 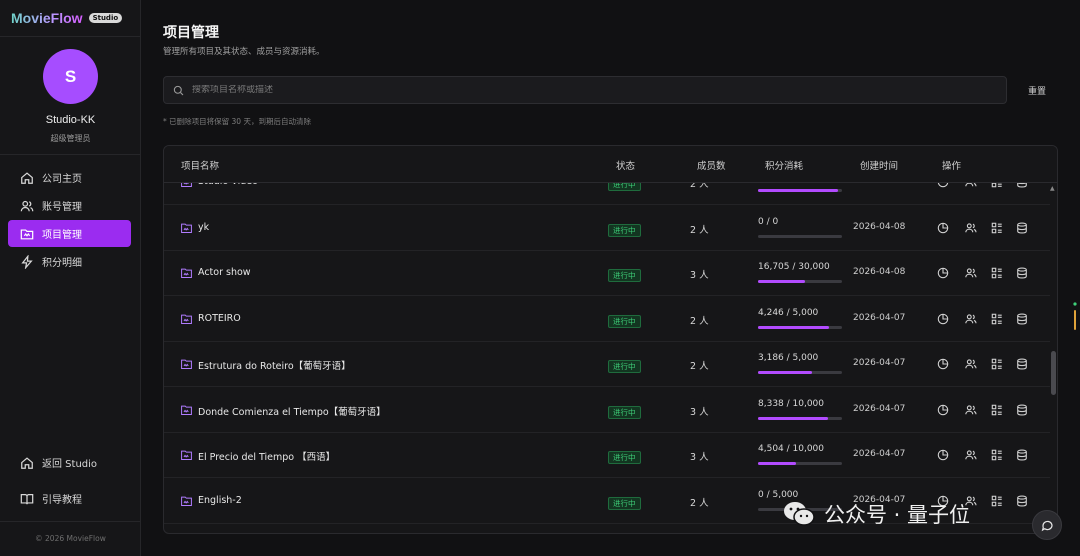 What do you see at coordinates (237, 121) in the screenshot?
I see `retention-note: * 已删除项目将保留 30 天，到期后自动清除` at bounding box center [237, 121].